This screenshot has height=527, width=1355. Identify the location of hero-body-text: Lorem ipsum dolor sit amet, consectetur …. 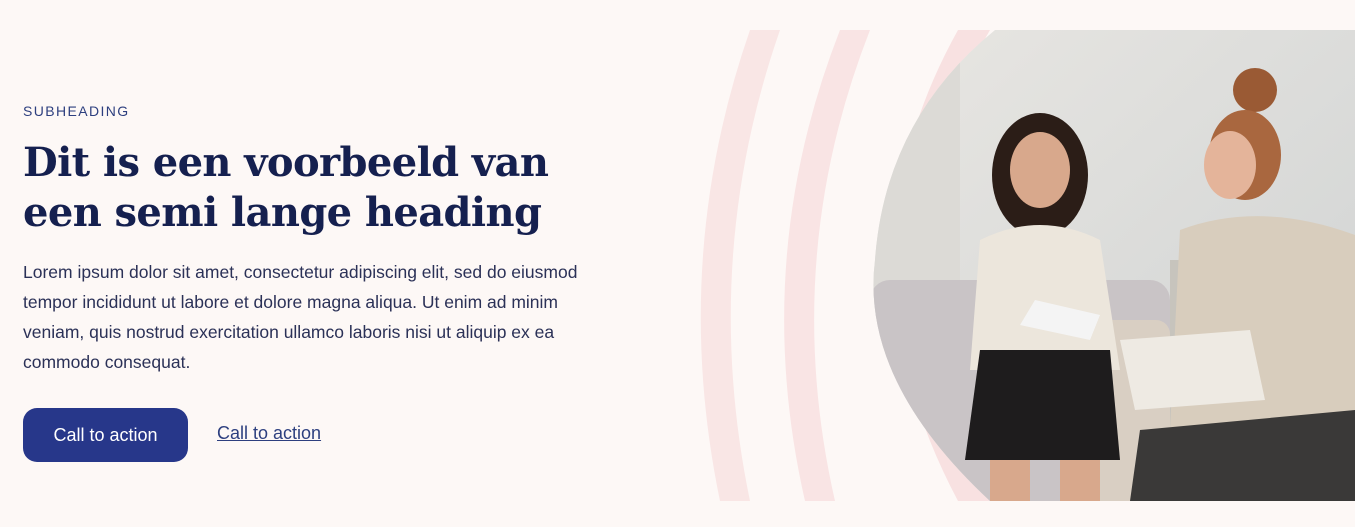
(300, 317).